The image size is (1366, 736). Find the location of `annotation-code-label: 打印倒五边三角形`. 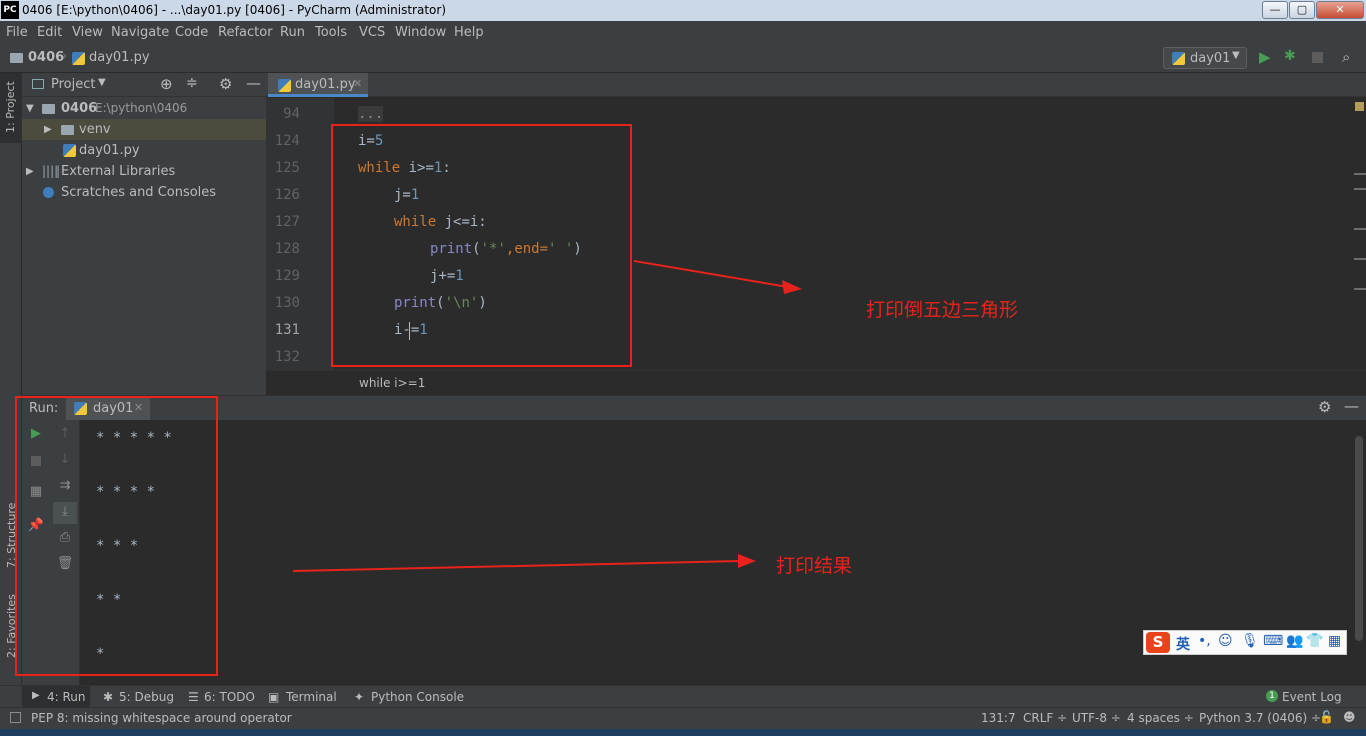

annotation-code-label: 打印倒五边三角形 is located at coordinates (942, 310).